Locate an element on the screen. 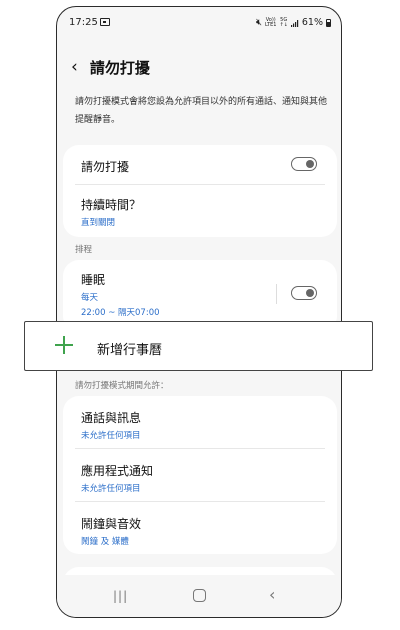 Image resolution: width=400 pixels, height=630 pixels. dnd-toggle-row: 請勿打擾 is located at coordinates (200, 165).